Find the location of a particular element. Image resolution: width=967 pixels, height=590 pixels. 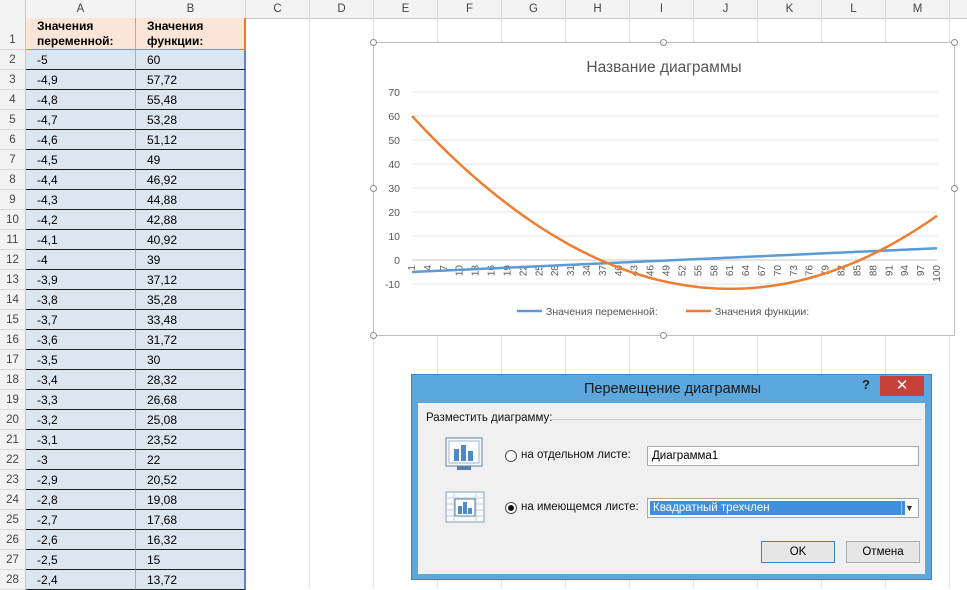

cell-b27: 15 is located at coordinates (191, 560).